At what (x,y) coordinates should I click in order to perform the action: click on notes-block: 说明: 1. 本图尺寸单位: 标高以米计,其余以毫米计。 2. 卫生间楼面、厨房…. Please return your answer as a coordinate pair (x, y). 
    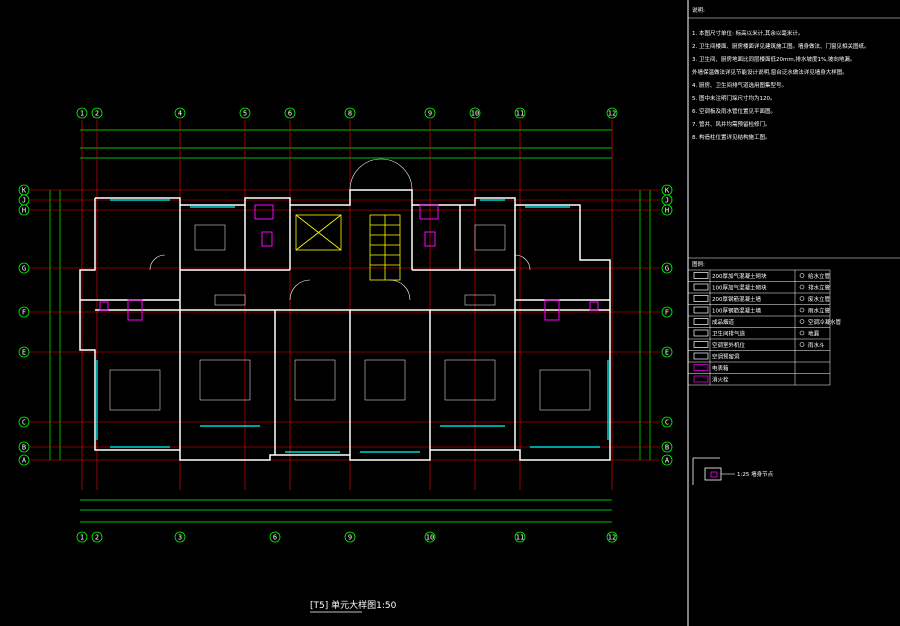
    Looking at the image, I should click on (794, 73).